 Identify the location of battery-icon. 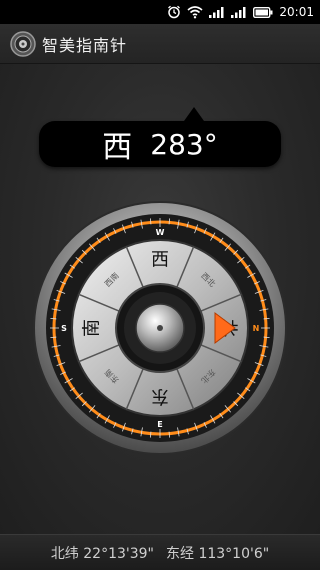
(263, 12).